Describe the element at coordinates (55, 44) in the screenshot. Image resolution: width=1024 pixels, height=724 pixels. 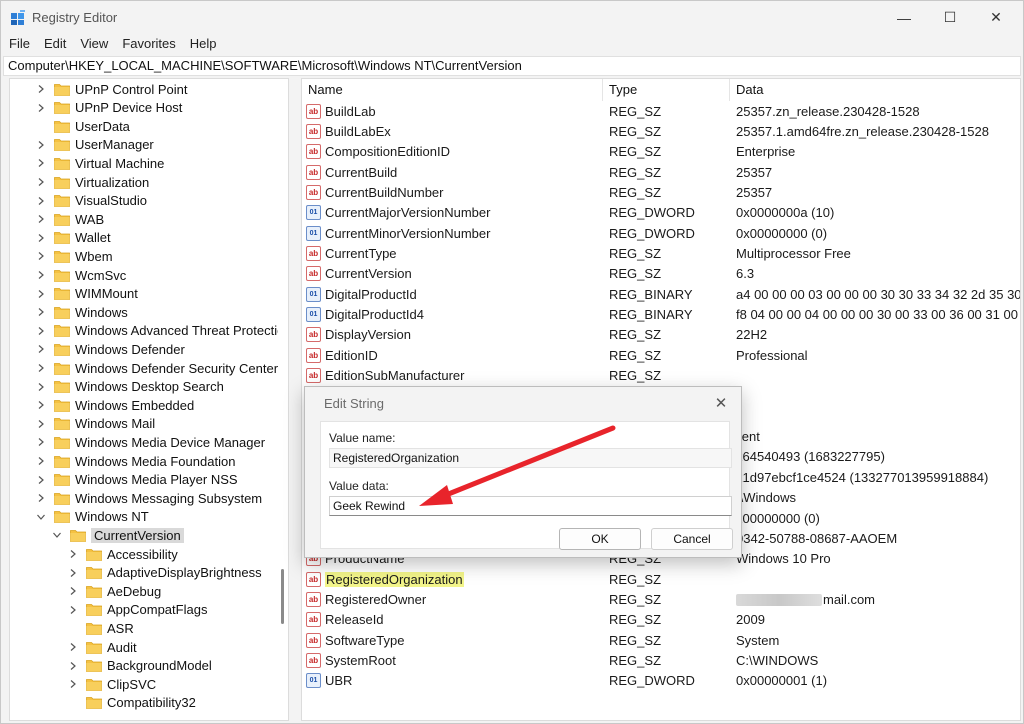
I see `menu-edit: Edit` at that location.